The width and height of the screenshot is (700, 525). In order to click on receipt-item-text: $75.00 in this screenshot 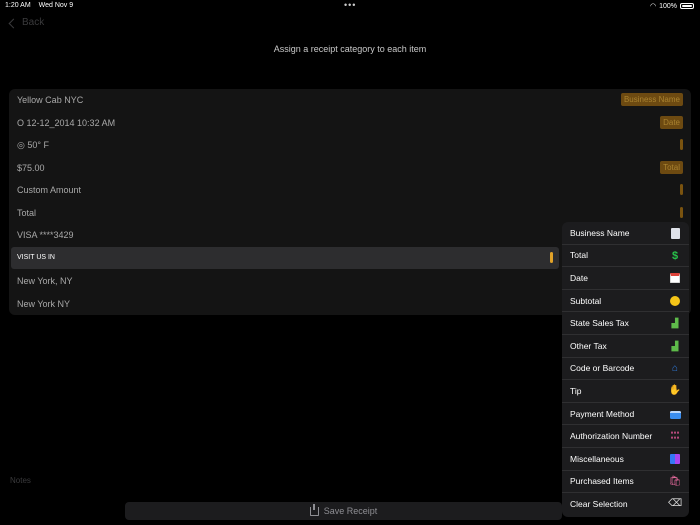, I will do `click(31, 167)`.